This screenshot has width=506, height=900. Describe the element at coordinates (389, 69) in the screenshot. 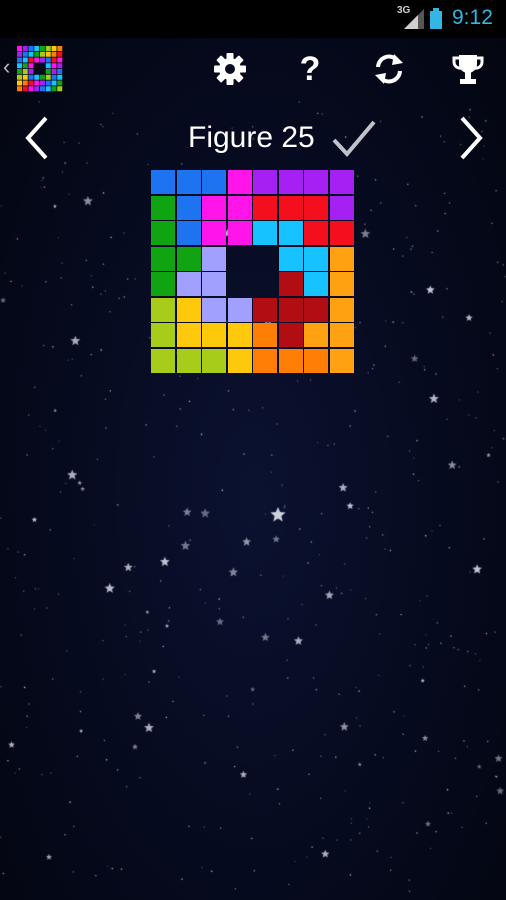

I see `refresh-icon` at that location.